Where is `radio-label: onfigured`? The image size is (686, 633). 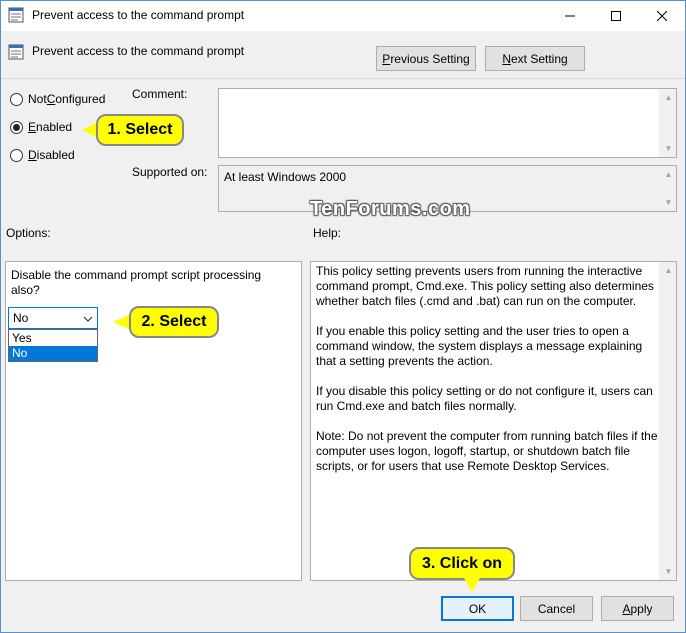
radio-label: onfigured is located at coordinates (80, 99).